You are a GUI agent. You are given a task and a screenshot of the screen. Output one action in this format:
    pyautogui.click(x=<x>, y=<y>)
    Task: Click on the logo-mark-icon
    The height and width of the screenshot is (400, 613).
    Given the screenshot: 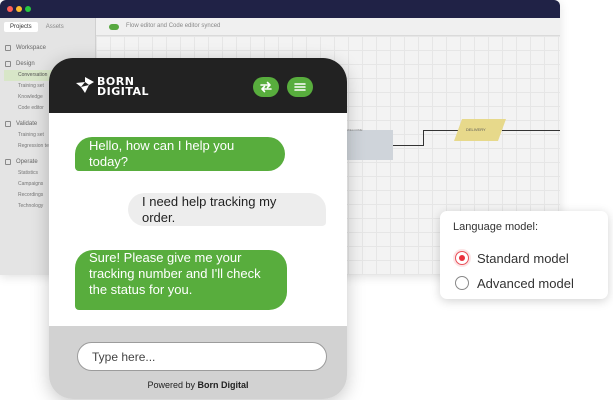 What is the action you would take?
    pyautogui.click(x=85, y=85)
    